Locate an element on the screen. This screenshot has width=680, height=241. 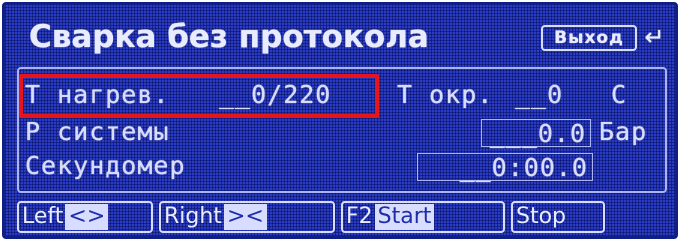
left-button: Left <> is located at coordinates (85, 217).